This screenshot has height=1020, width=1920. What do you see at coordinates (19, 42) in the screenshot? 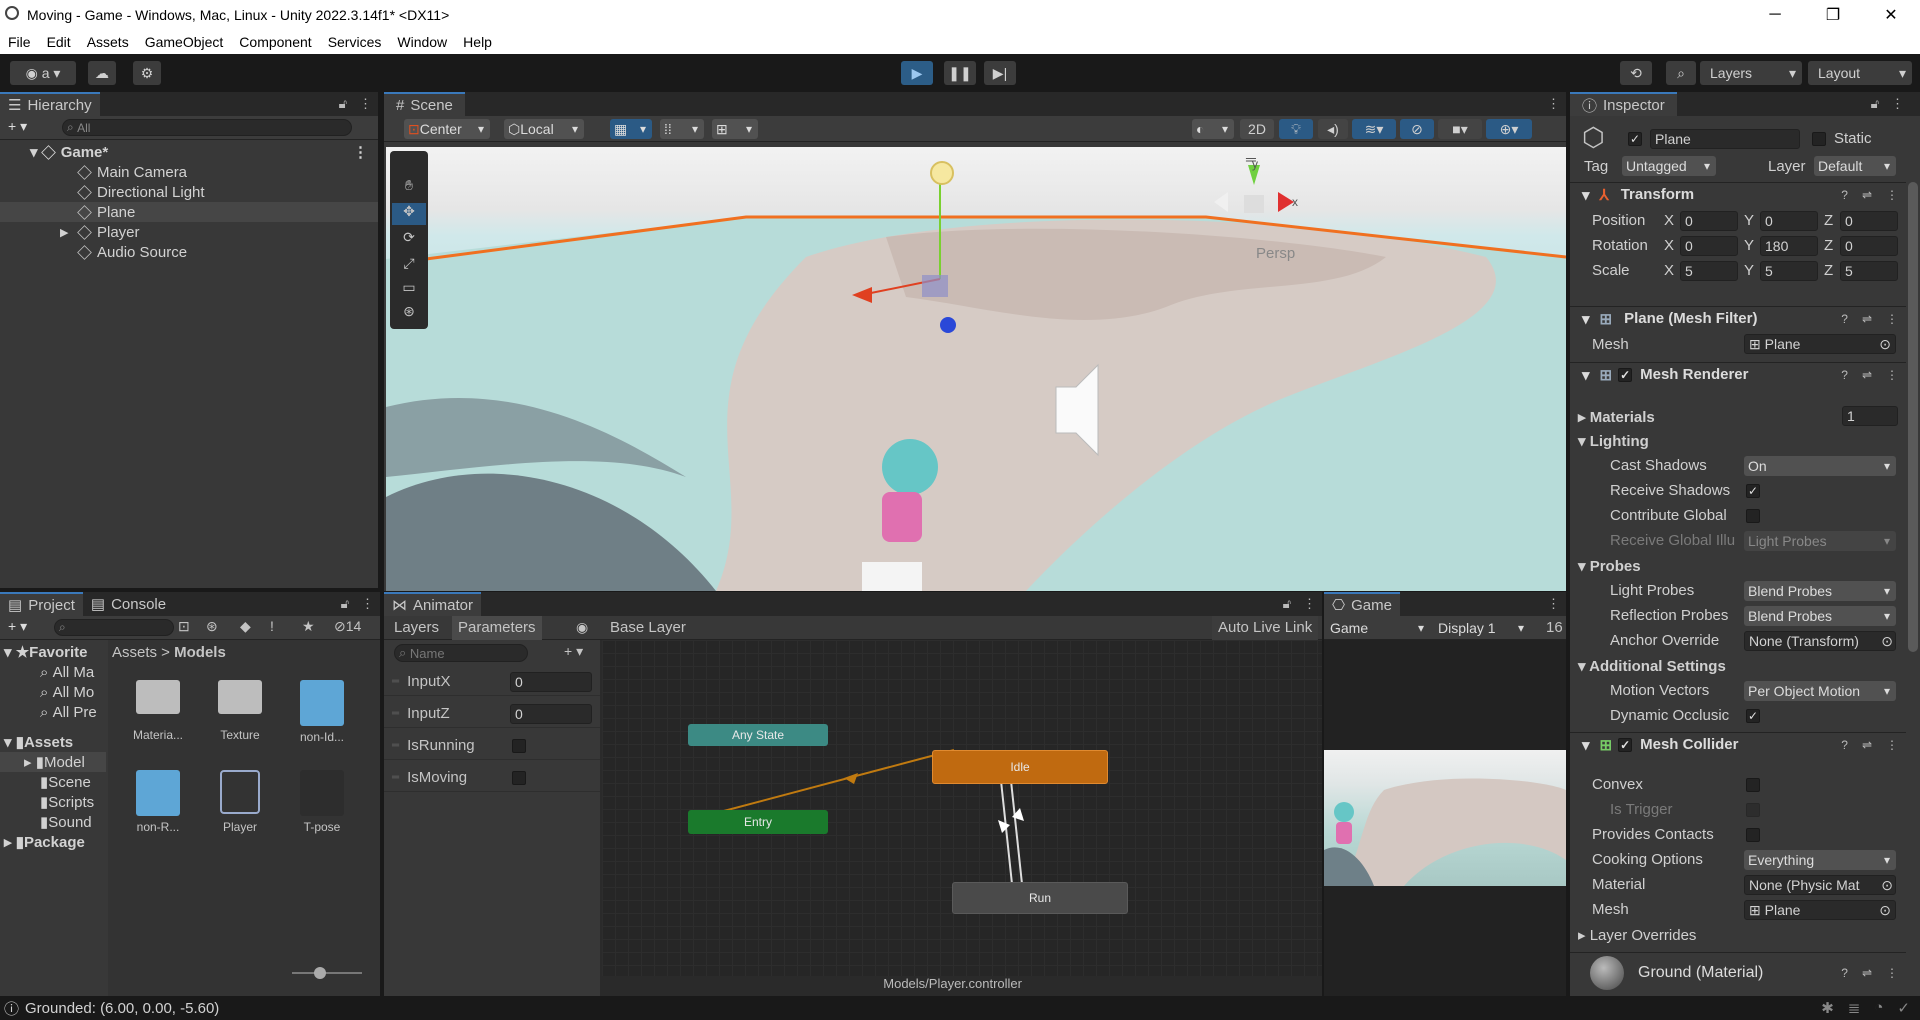
I see `menu-file: File` at bounding box center [19, 42].